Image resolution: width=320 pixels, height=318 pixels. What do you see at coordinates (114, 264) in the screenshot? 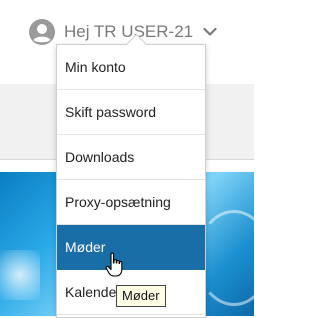
I see `hand-pointer-cursor-icon` at bounding box center [114, 264].